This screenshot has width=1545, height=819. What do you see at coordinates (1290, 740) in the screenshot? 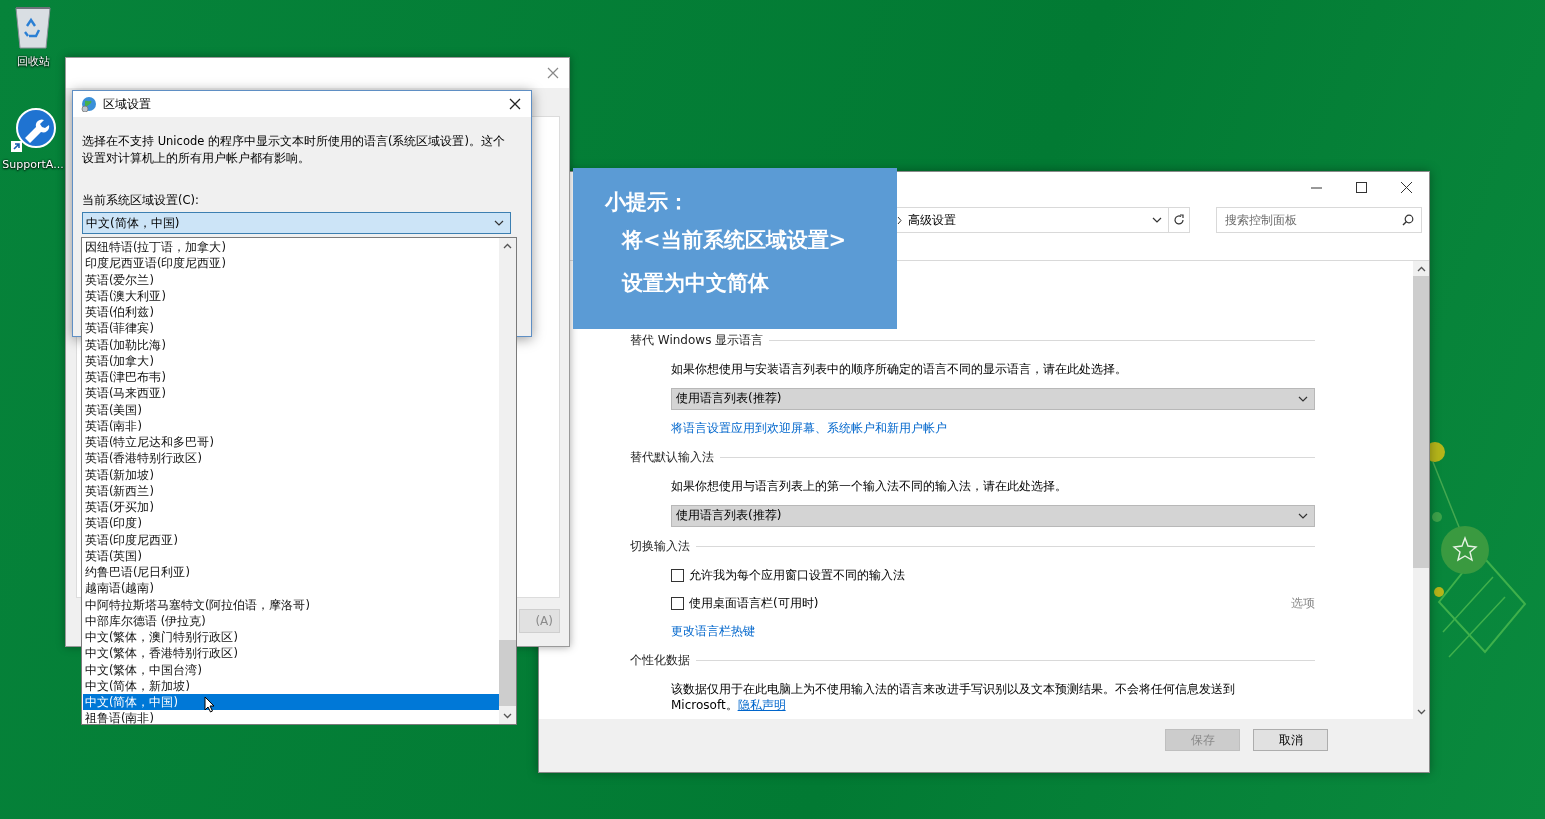
I see `cancel-button: 取消` at bounding box center [1290, 740].